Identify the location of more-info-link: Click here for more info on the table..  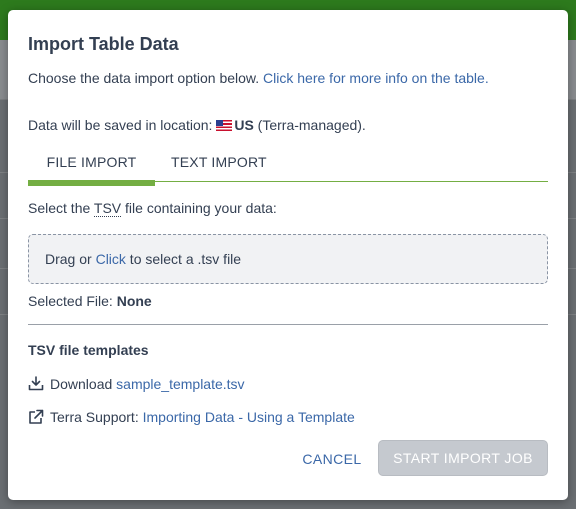
(376, 78).